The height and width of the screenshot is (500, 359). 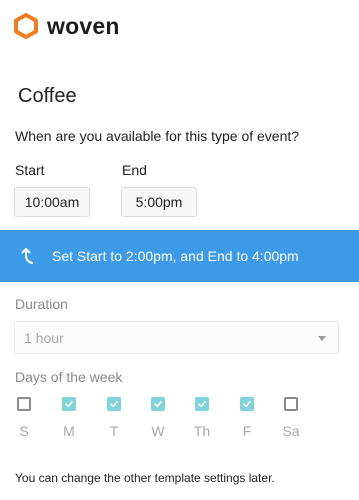 What do you see at coordinates (202, 431) in the screenshot?
I see `day-letter: Th` at bounding box center [202, 431].